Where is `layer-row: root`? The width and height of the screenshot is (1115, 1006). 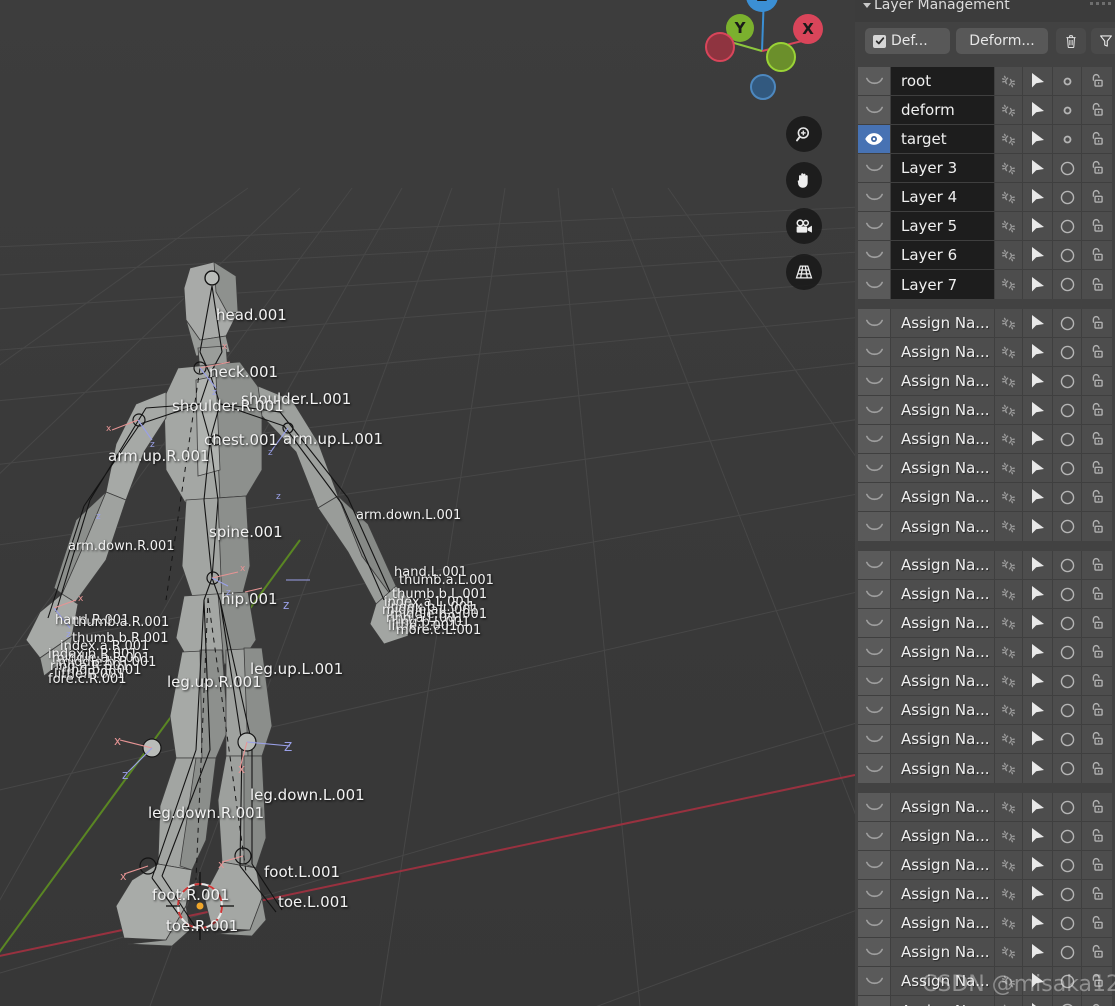
layer-row: root is located at coordinates (985, 81).